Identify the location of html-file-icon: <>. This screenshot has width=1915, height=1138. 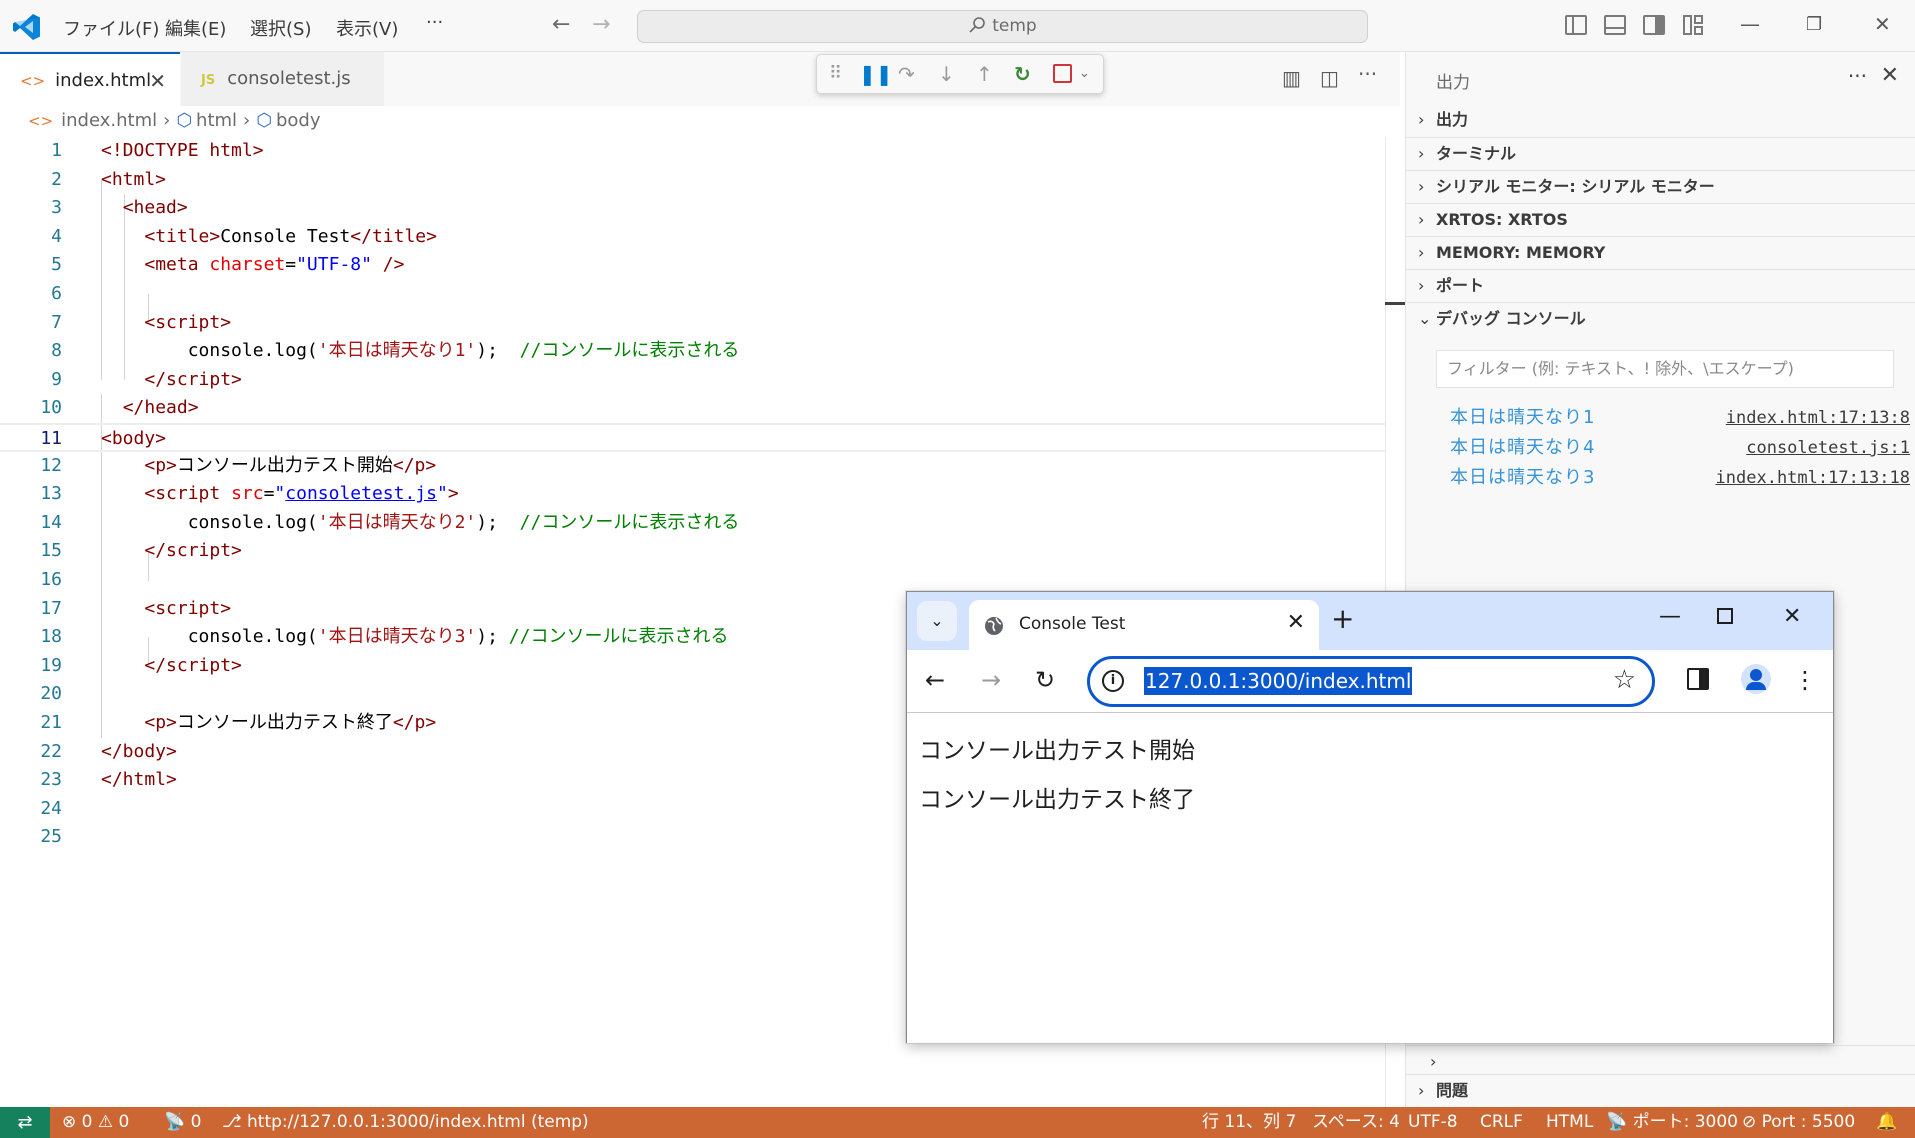
(33, 81).